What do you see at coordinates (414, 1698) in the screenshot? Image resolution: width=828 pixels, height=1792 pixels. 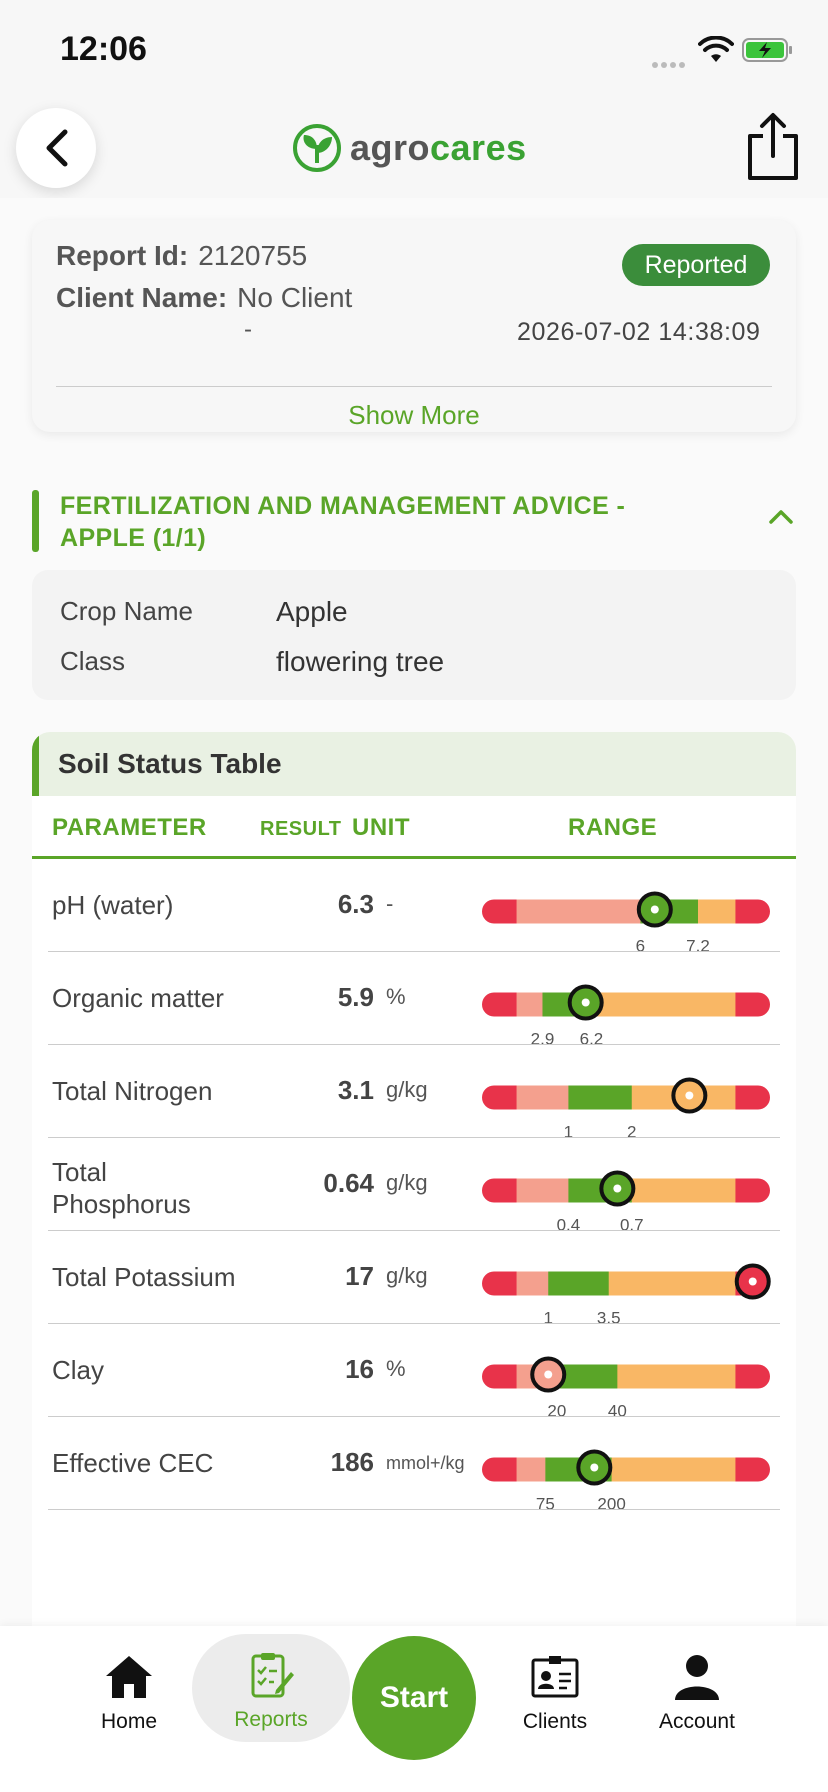 I see `start-button: Start` at bounding box center [414, 1698].